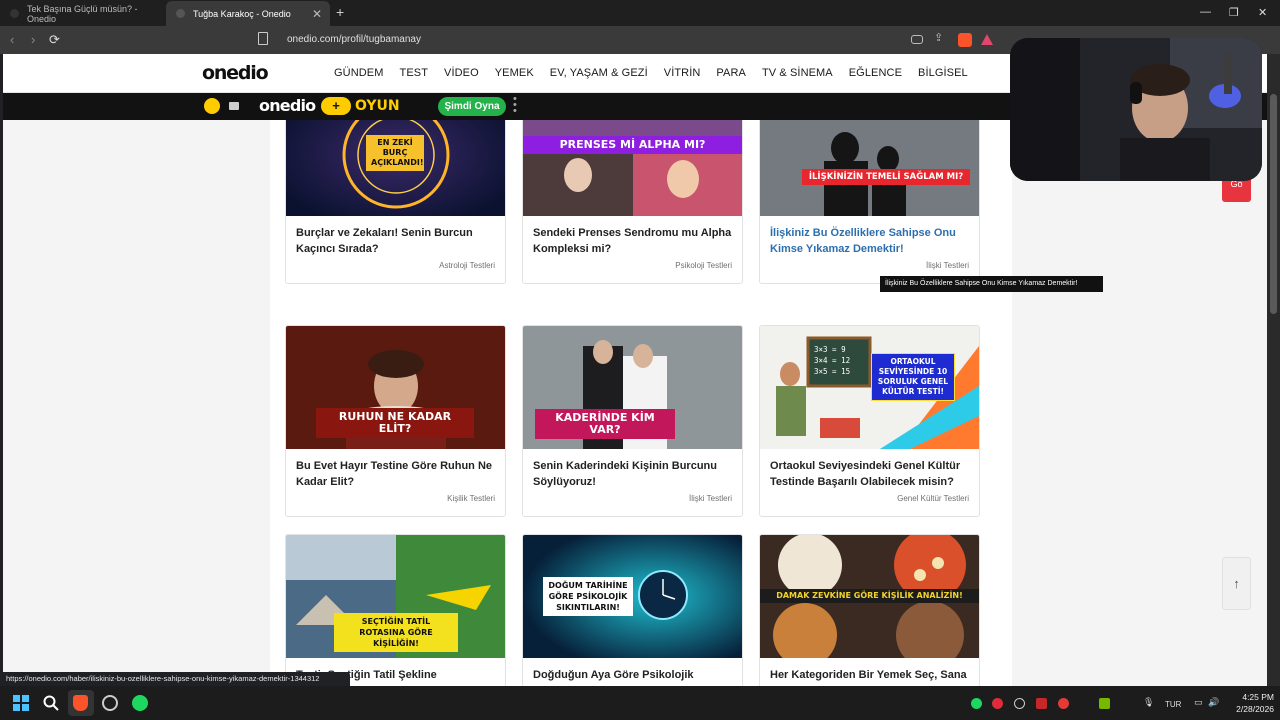 This screenshot has height=720, width=1280. Describe the element at coordinates (797, 73) in the screenshot. I see `menu-item-tv-sinema: TV & SİNEMA` at that location.